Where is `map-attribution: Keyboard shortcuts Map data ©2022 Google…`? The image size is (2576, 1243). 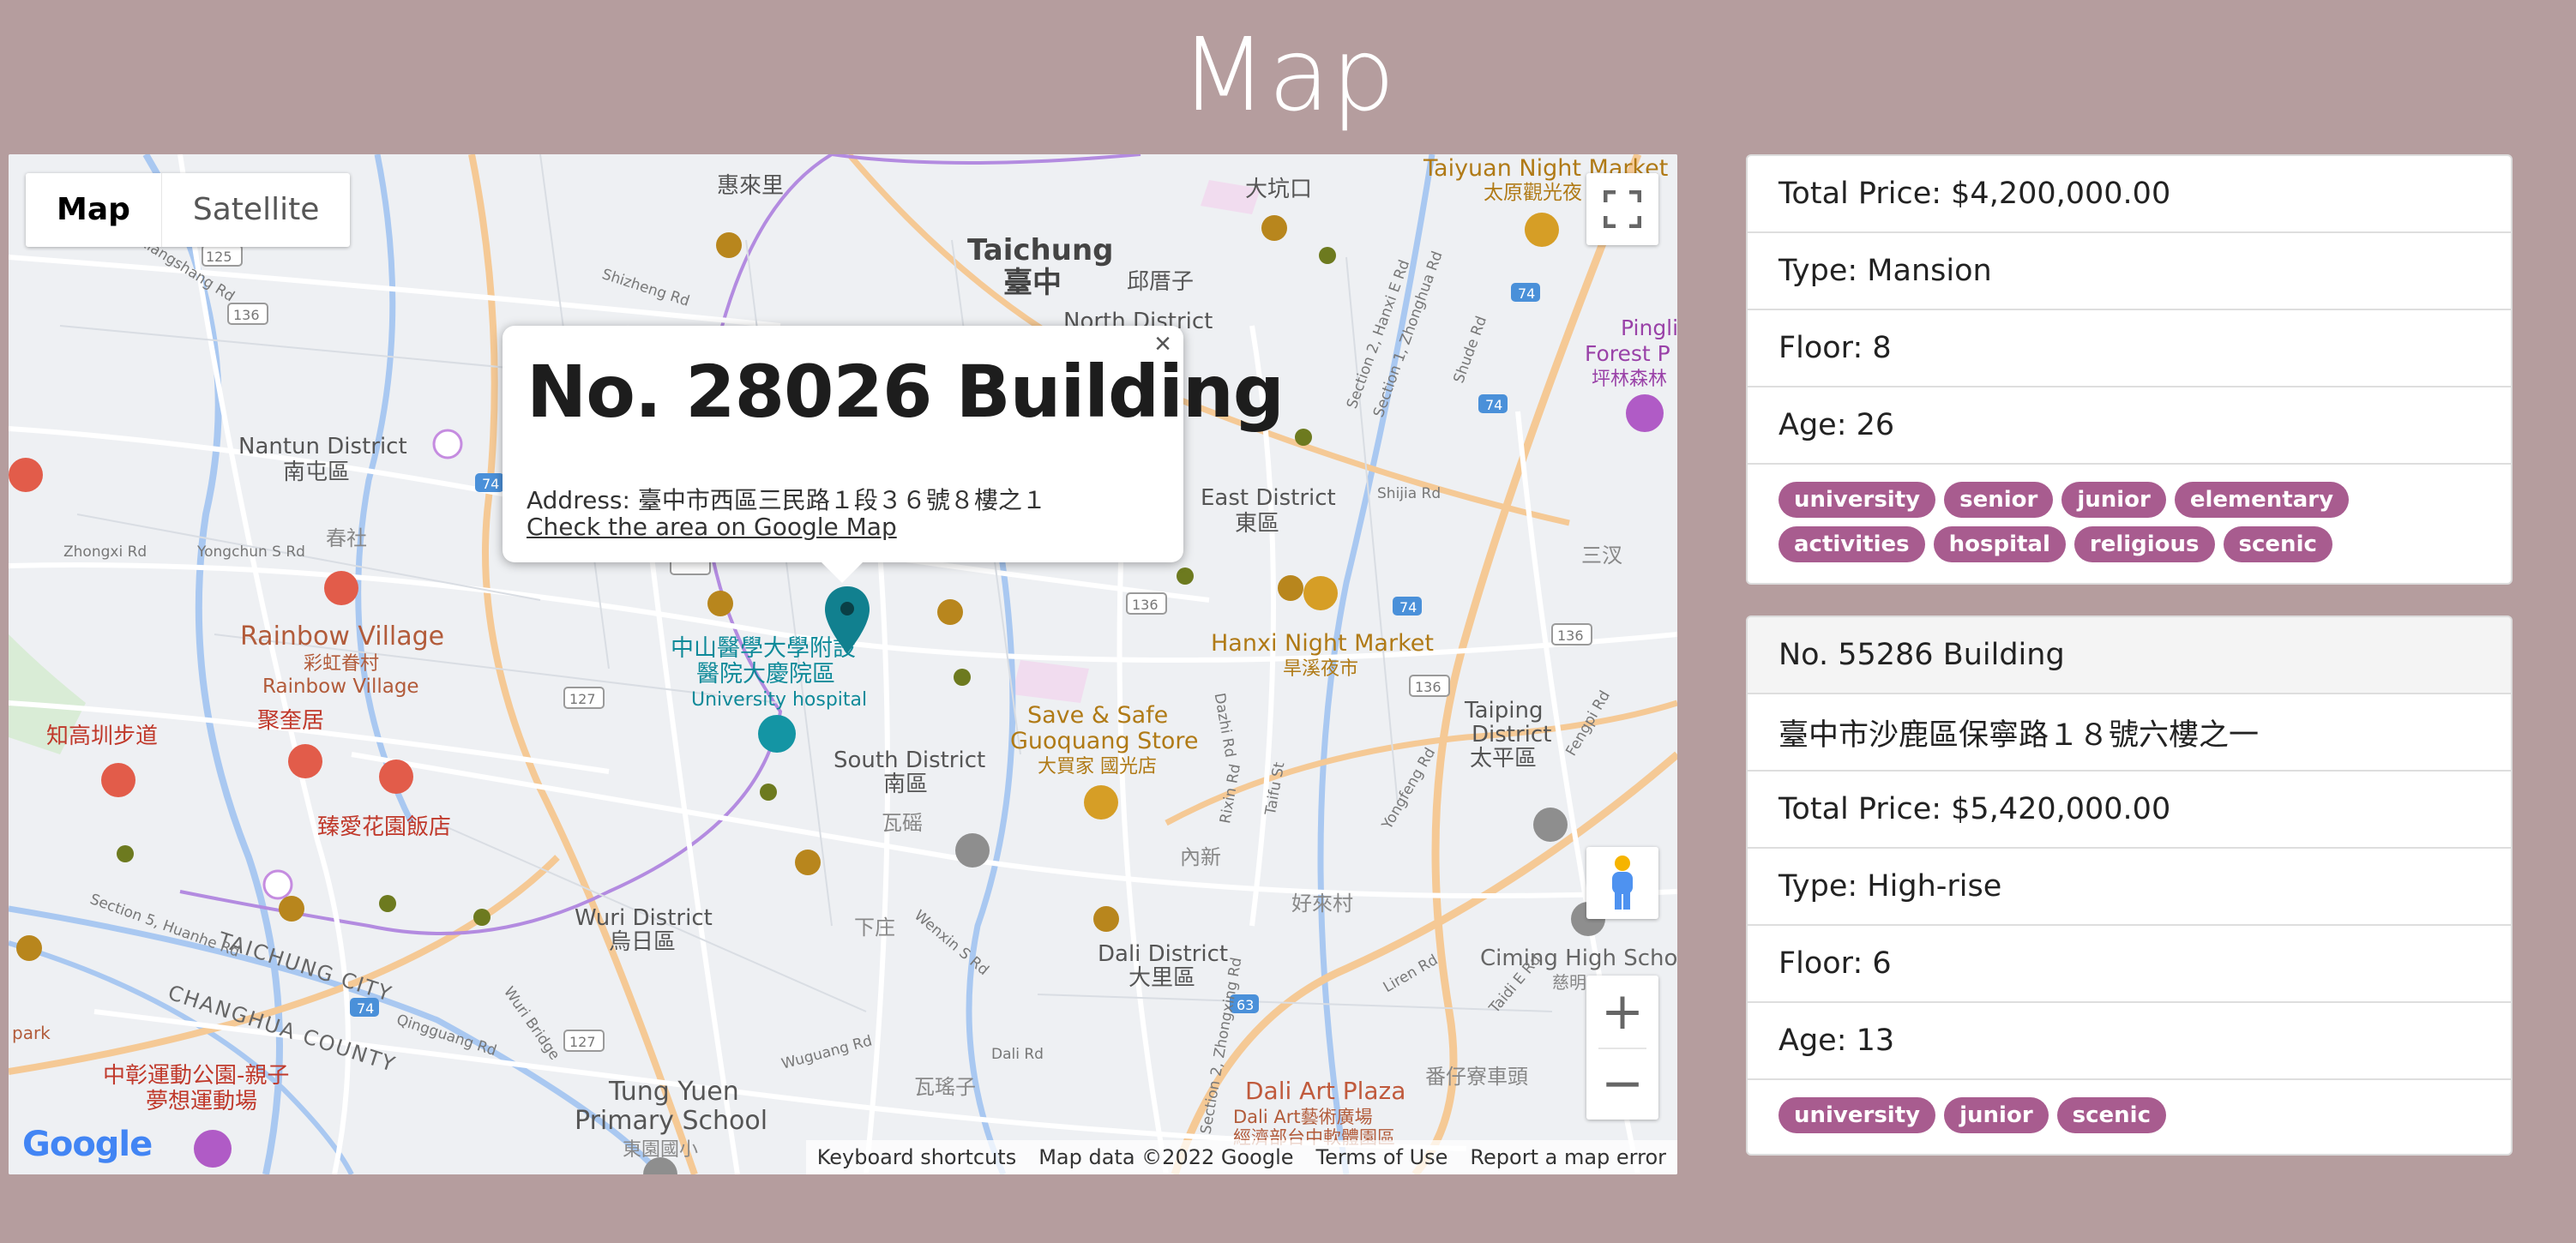
map-attribution: Keyboard shortcuts Map data ©2022 Google… is located at coordinates (1241, 1157).